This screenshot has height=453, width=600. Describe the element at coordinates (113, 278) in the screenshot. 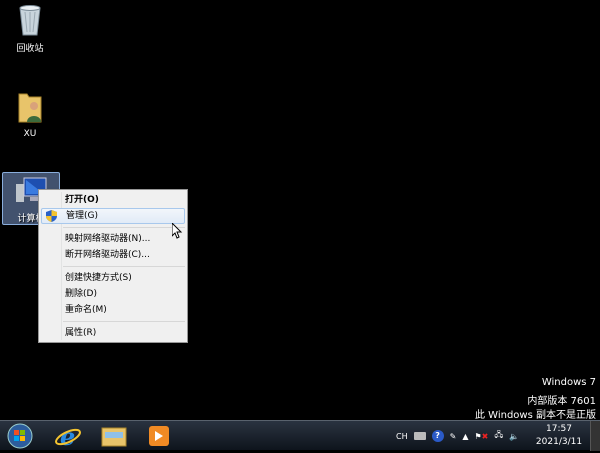

I see `menu-item-create-shortcut: 创建快捷方式(S)` at that location.